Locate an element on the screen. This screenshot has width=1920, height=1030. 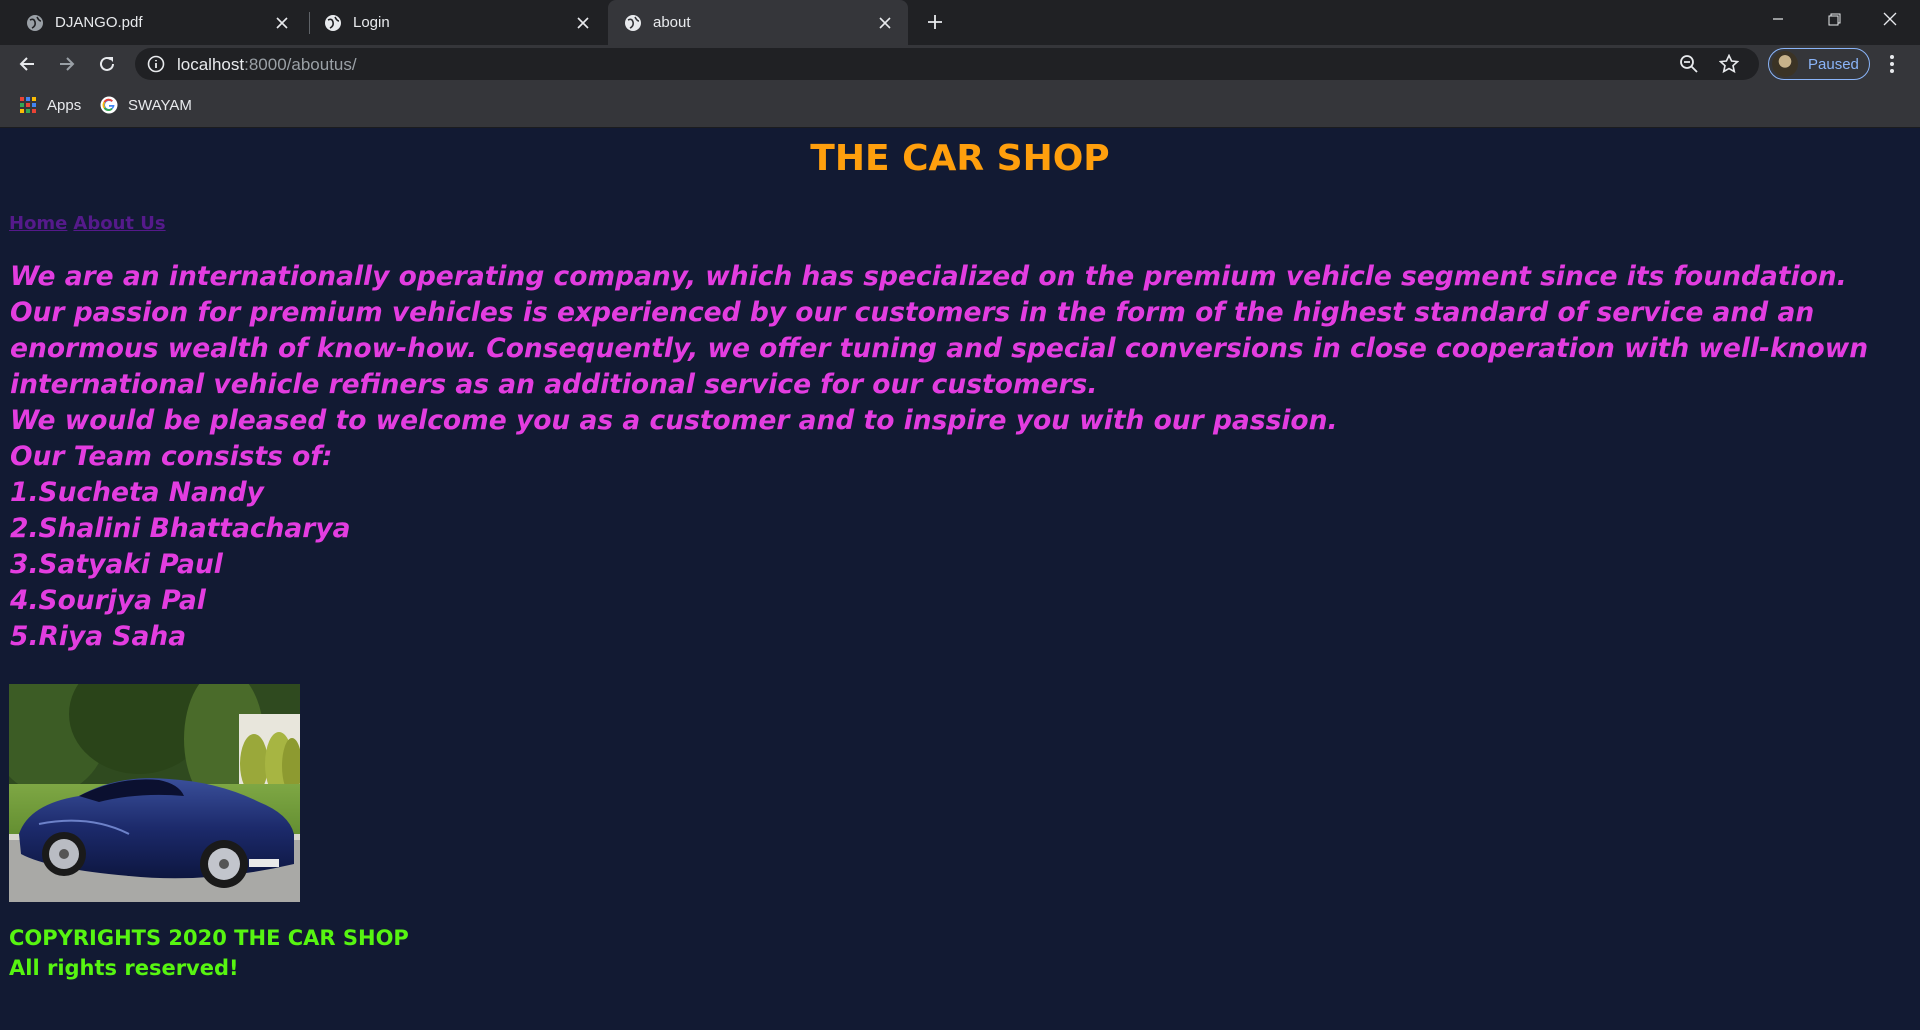
nav-link-home: Home is located at coordinates (38, 223).